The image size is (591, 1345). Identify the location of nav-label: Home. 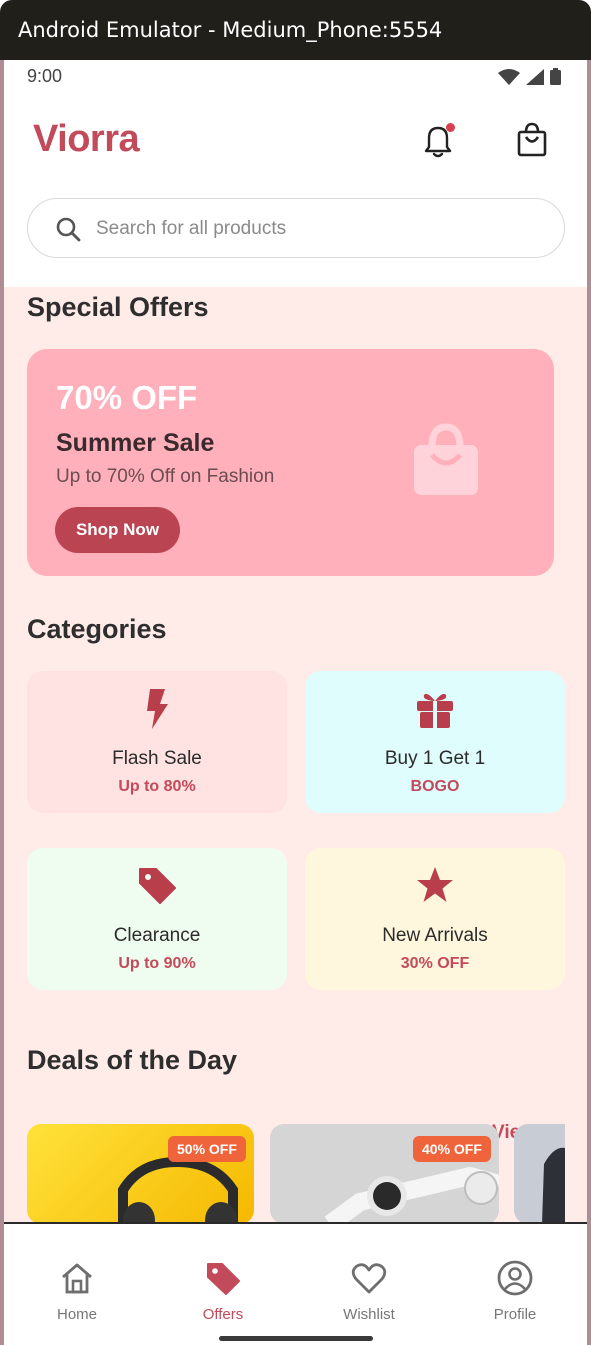
(76, 1314).